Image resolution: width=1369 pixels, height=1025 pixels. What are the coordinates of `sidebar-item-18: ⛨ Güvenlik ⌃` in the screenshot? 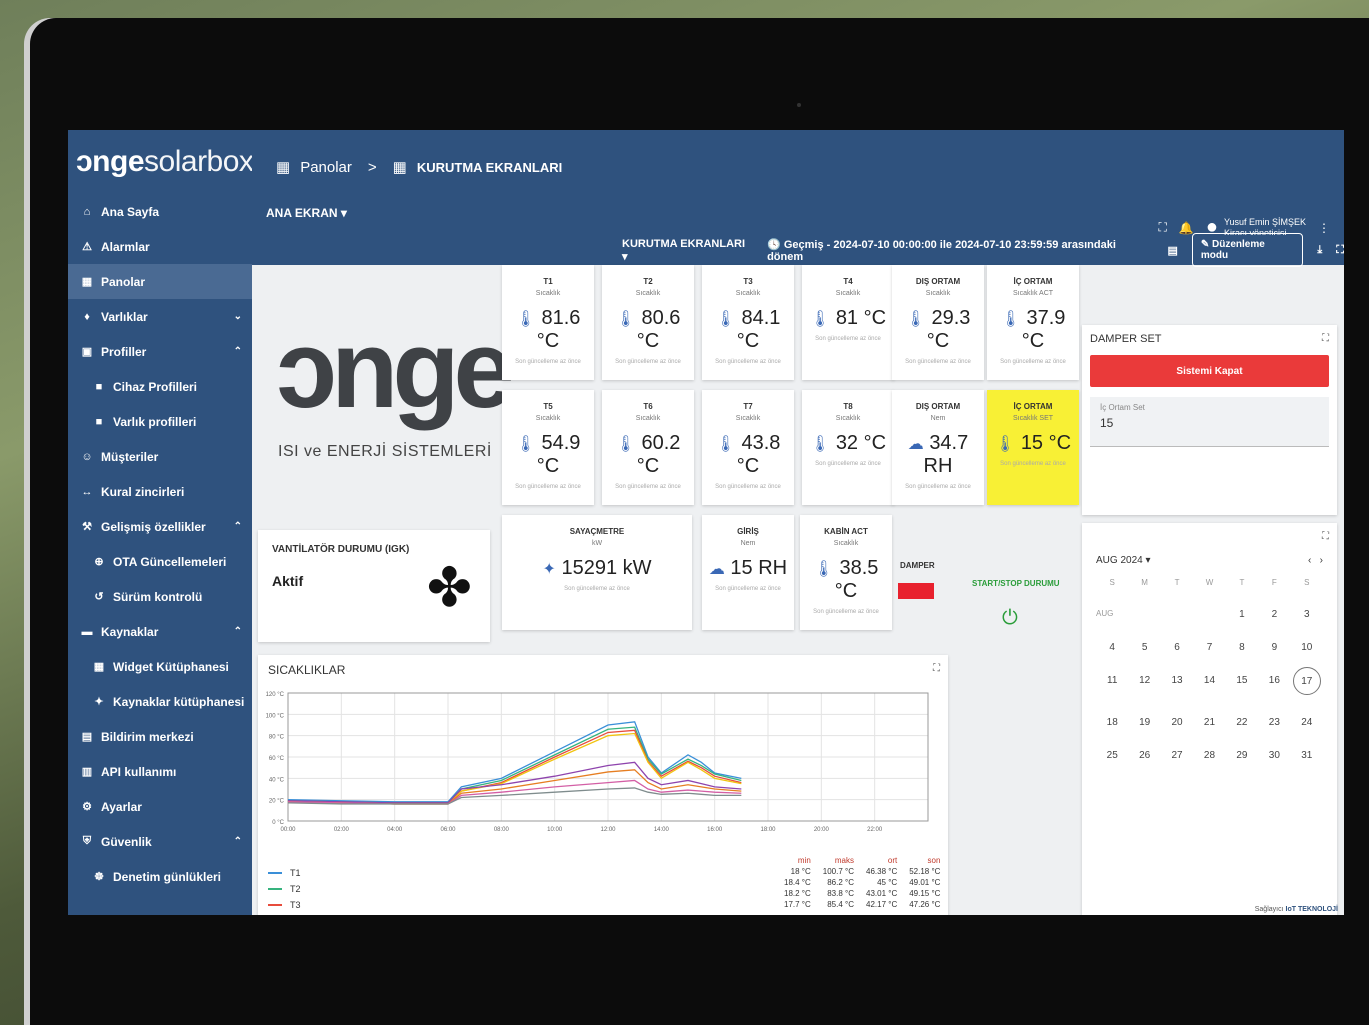 It's located at (160, 841).